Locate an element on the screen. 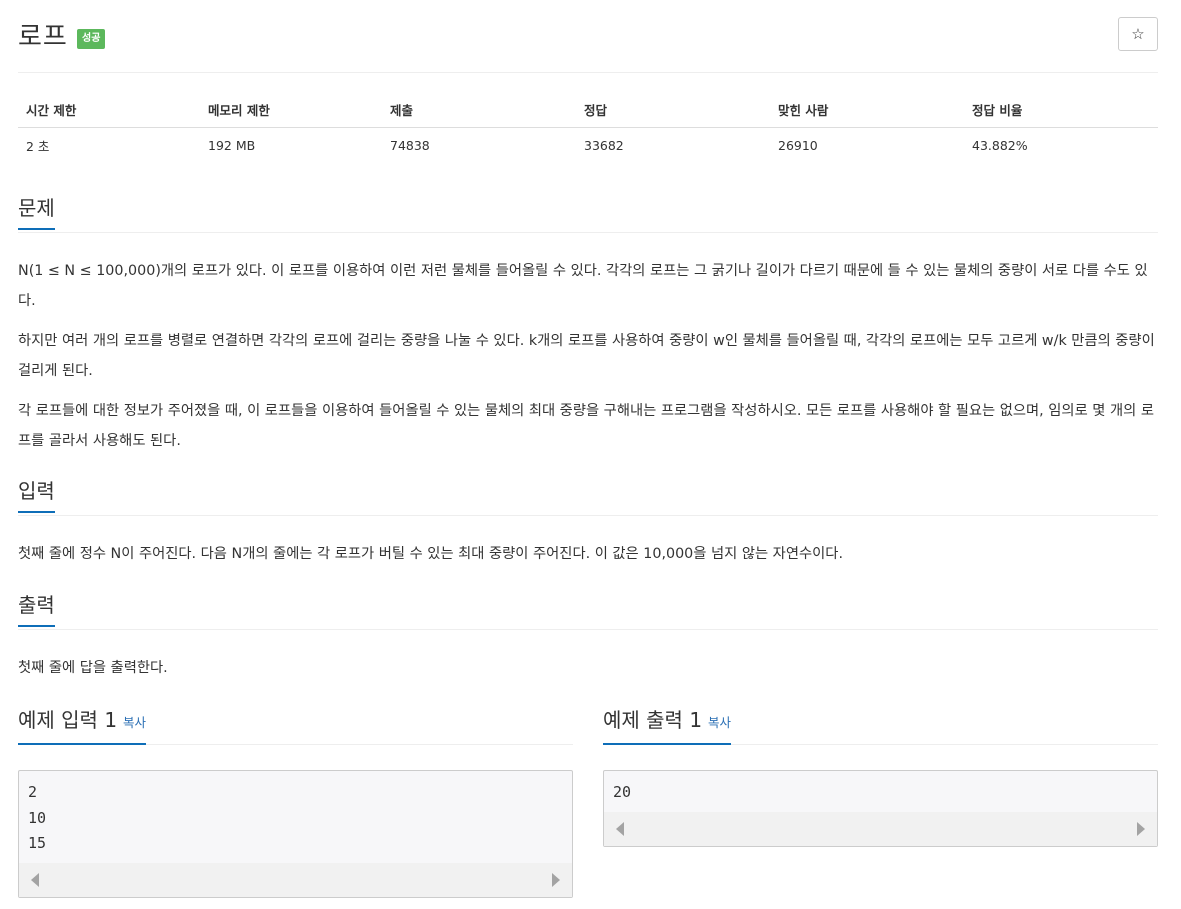  value-solved-users: 26910 is located at coordinates (798, 145).